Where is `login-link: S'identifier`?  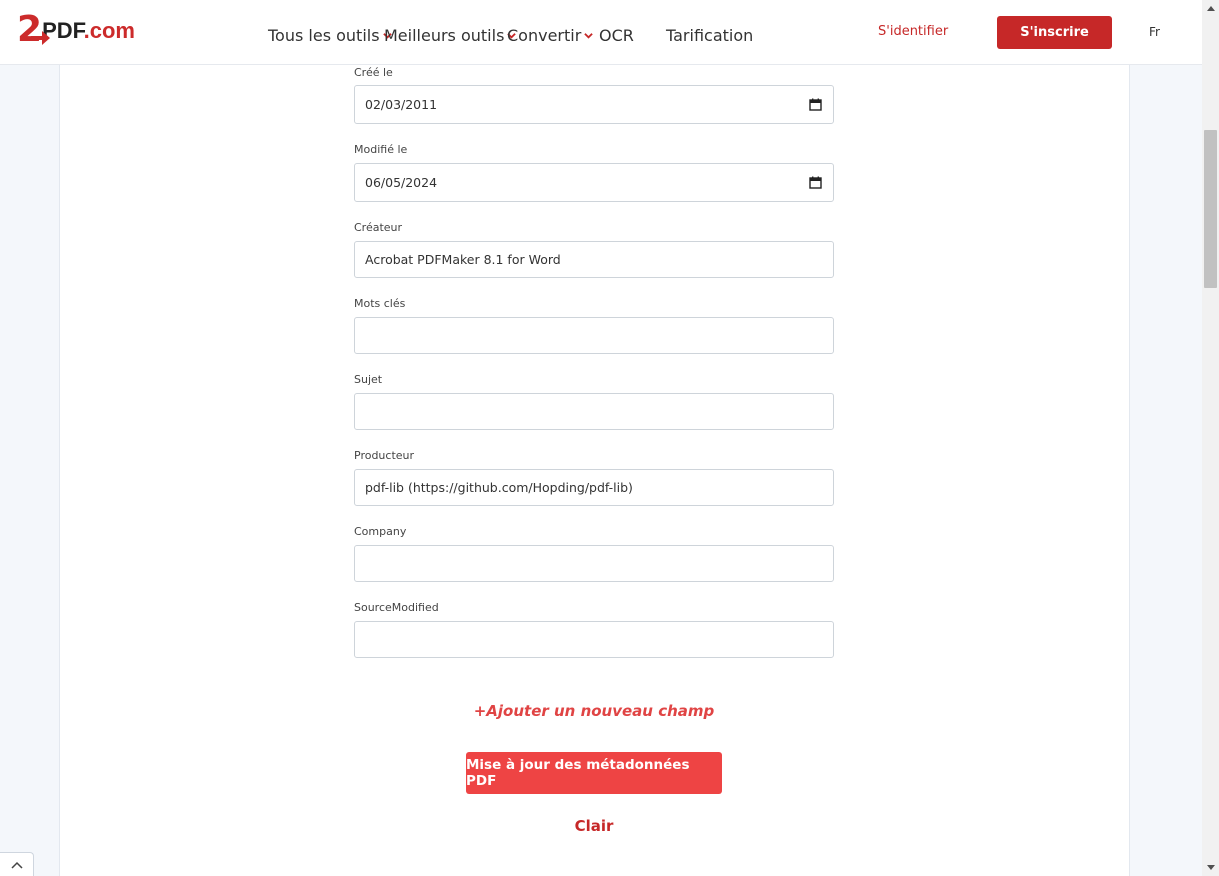
login-link: S'identifier is located at coordinates (913, 31).